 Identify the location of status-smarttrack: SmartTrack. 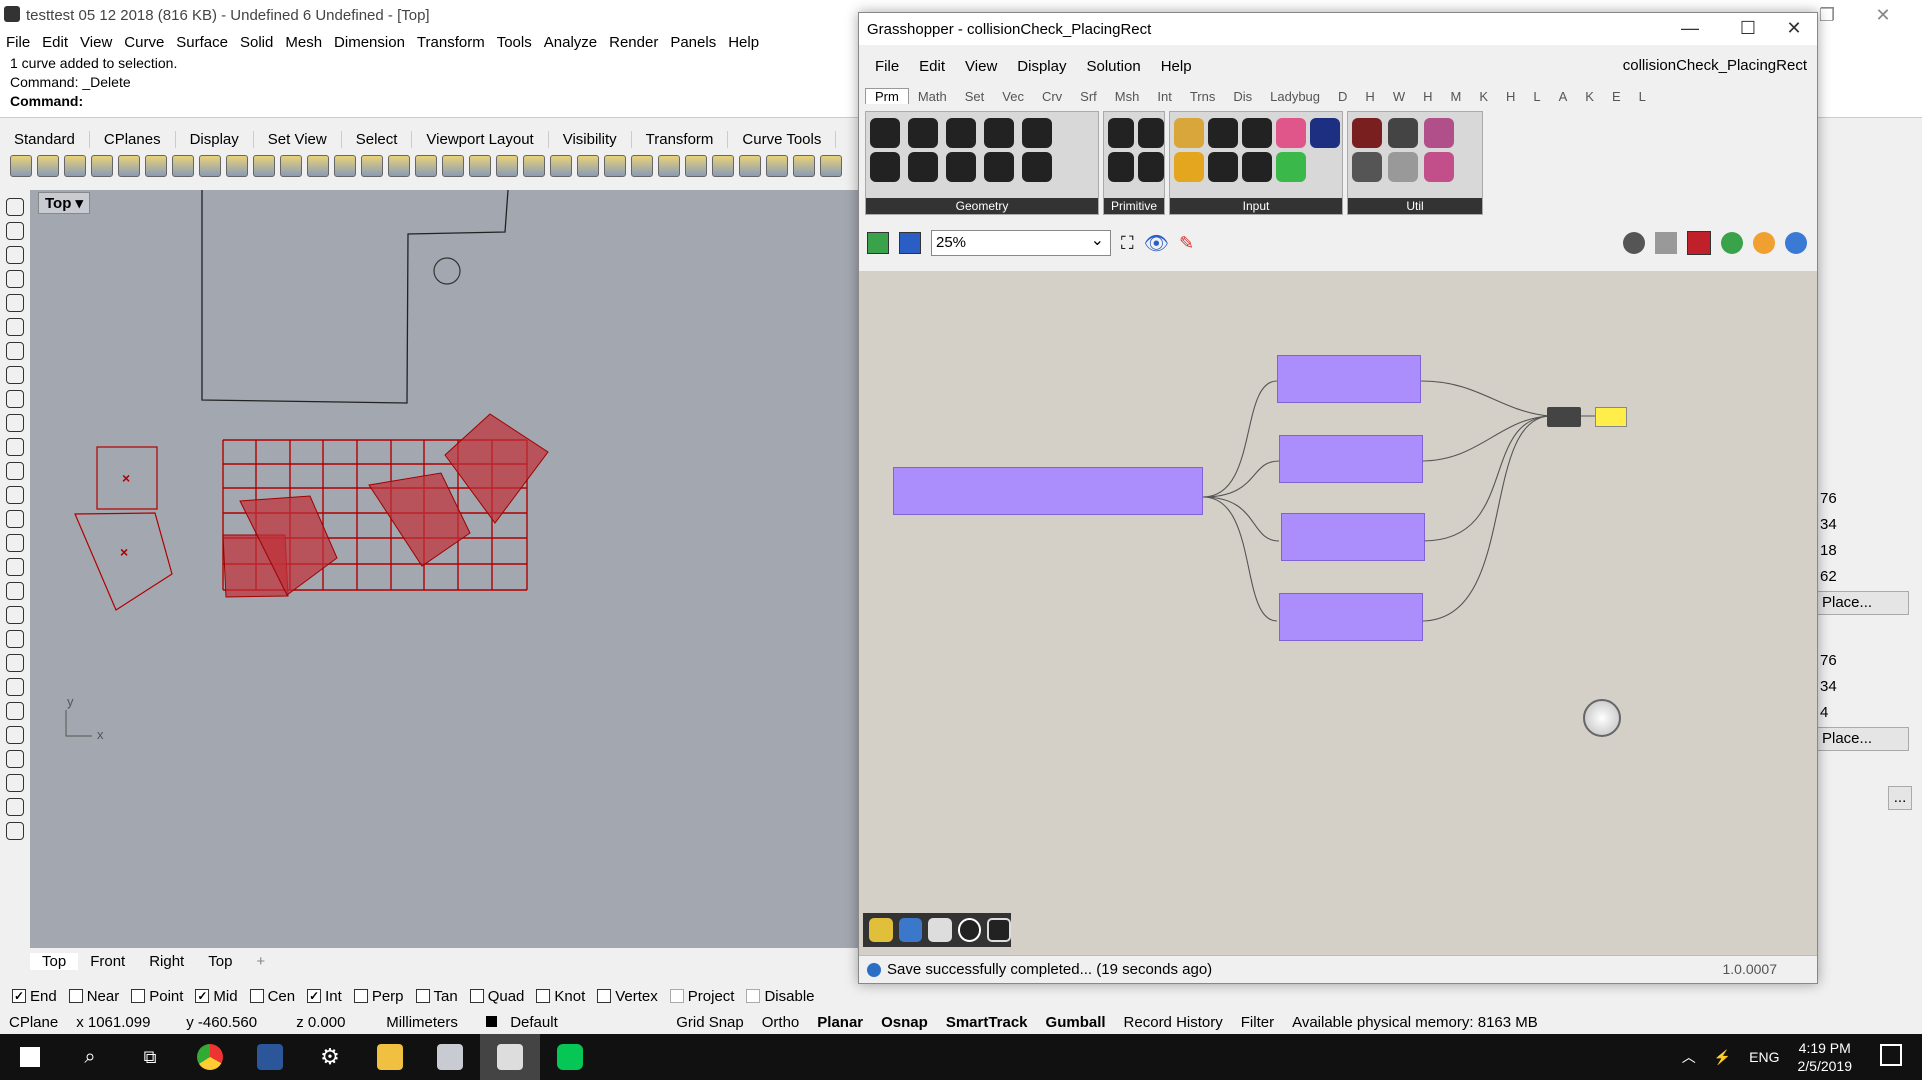
(987, 1022).